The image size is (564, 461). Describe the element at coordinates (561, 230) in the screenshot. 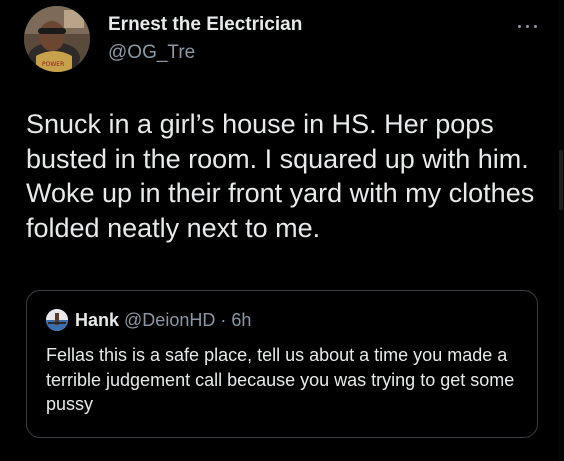

I see `scrollbar-track` at that location.